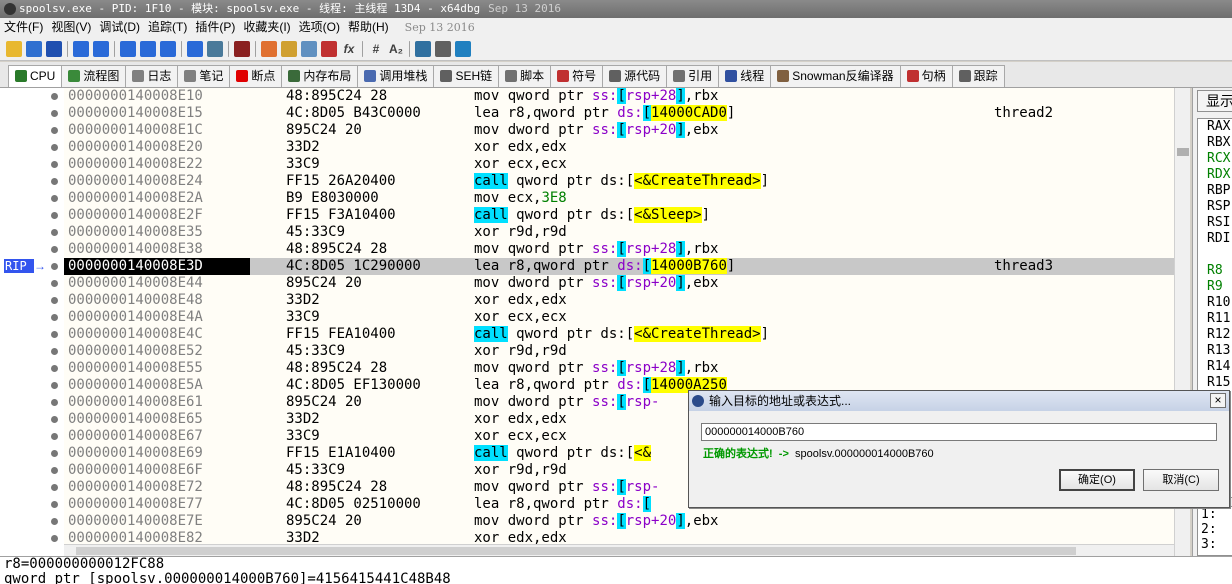 This screenshot has height=584, width=1232. Describe the element at coordinates (835, 76) in the screenshot. I see `tab-snowman: Snowman反编译器` at that location.